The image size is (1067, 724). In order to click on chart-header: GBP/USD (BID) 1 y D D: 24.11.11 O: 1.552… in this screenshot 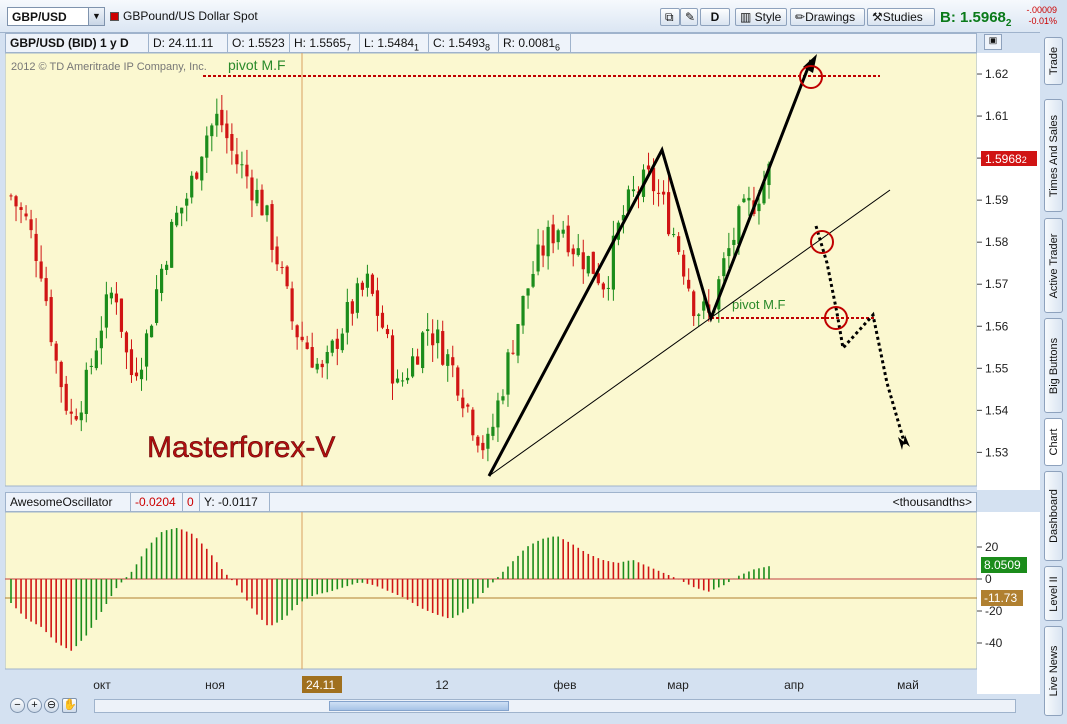, I will do `click(491, 43)`.